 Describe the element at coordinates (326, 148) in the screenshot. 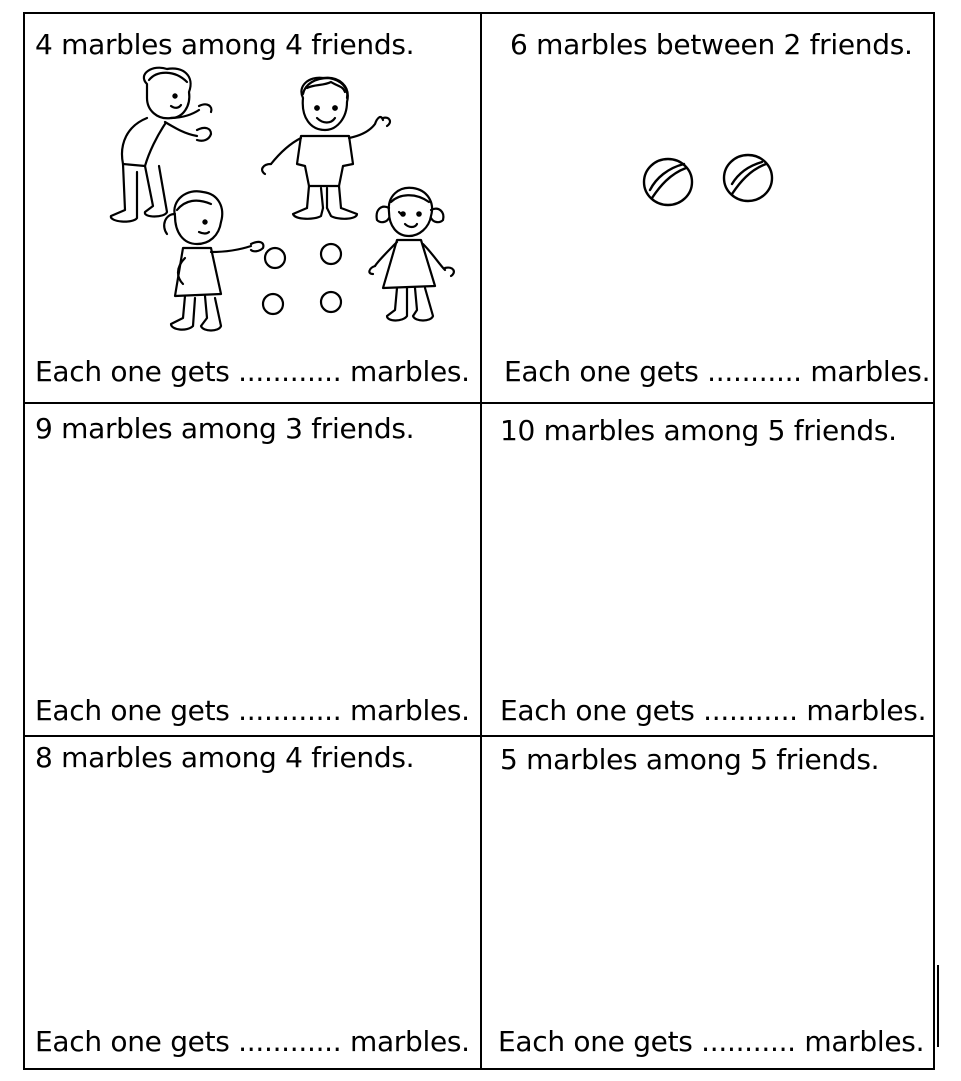

I see `boy-standing-icon` at that location.